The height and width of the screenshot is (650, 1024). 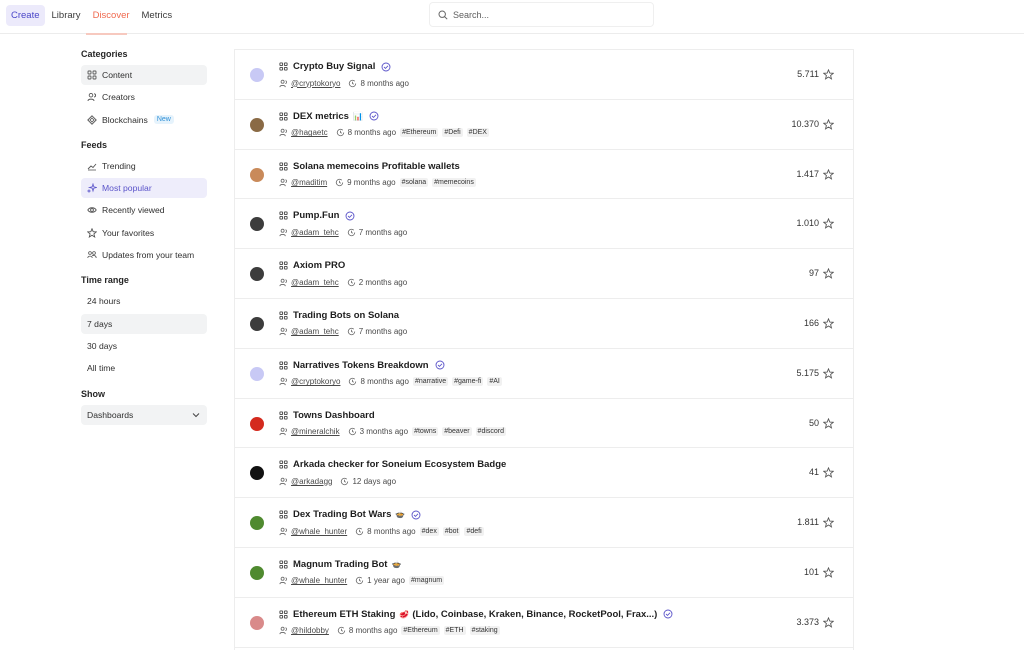 I want to click on author-handle: @mineralchik, so click(x=315, y=431).